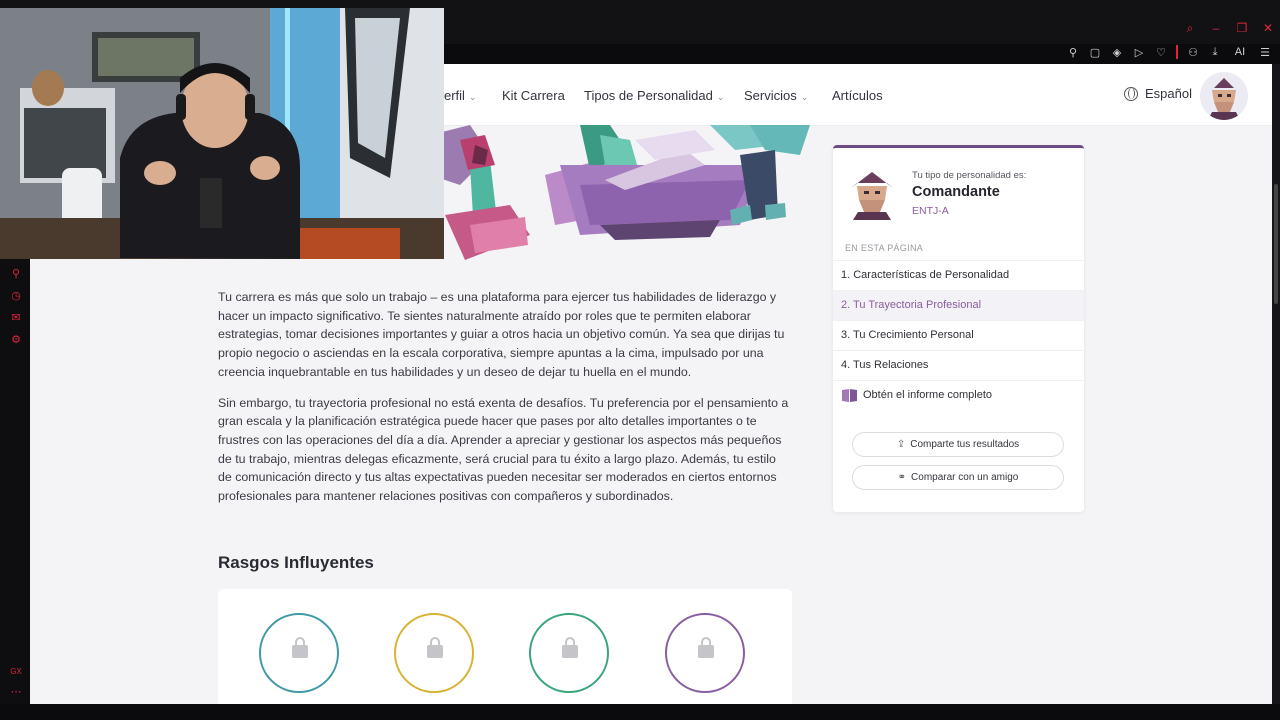 This screenshot has height=720, width=1280. Describe the element at coordinates (1193, 52) in the screenshot. I see `profile-icon: ⚇` at that location.